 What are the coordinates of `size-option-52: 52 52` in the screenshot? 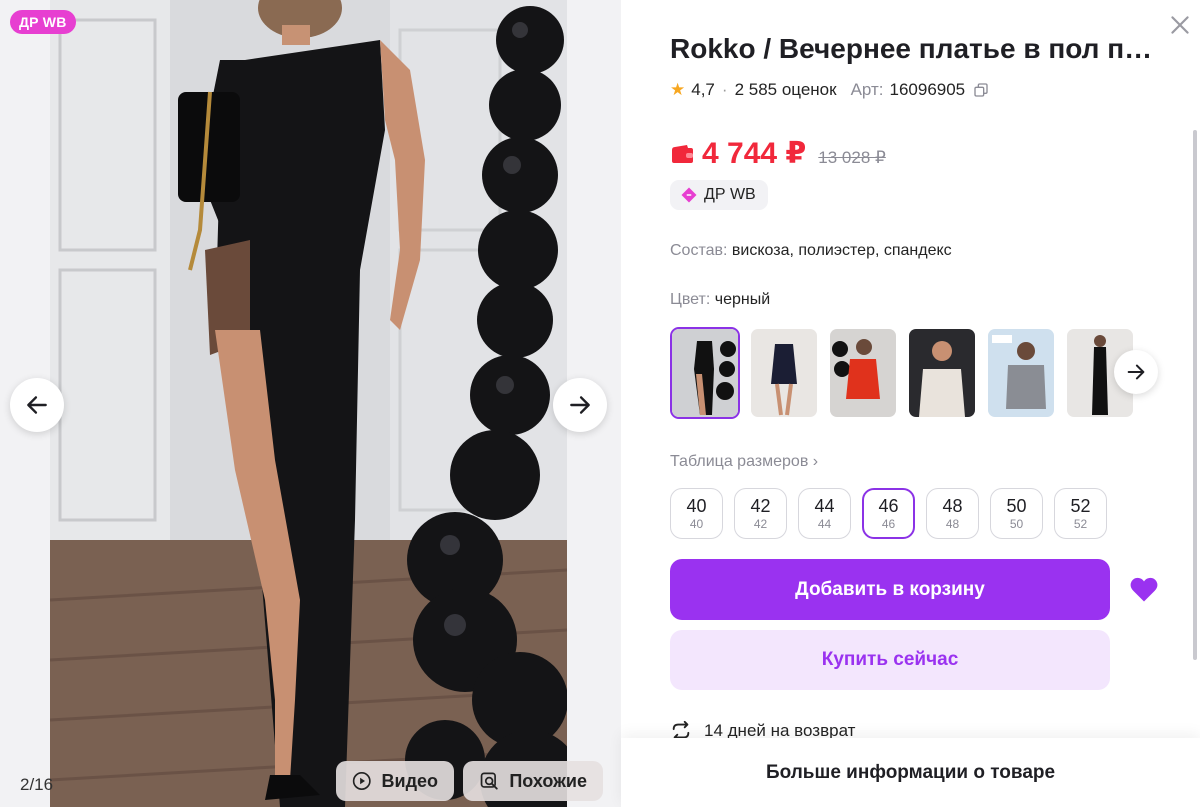 It's located at (1080, 513).